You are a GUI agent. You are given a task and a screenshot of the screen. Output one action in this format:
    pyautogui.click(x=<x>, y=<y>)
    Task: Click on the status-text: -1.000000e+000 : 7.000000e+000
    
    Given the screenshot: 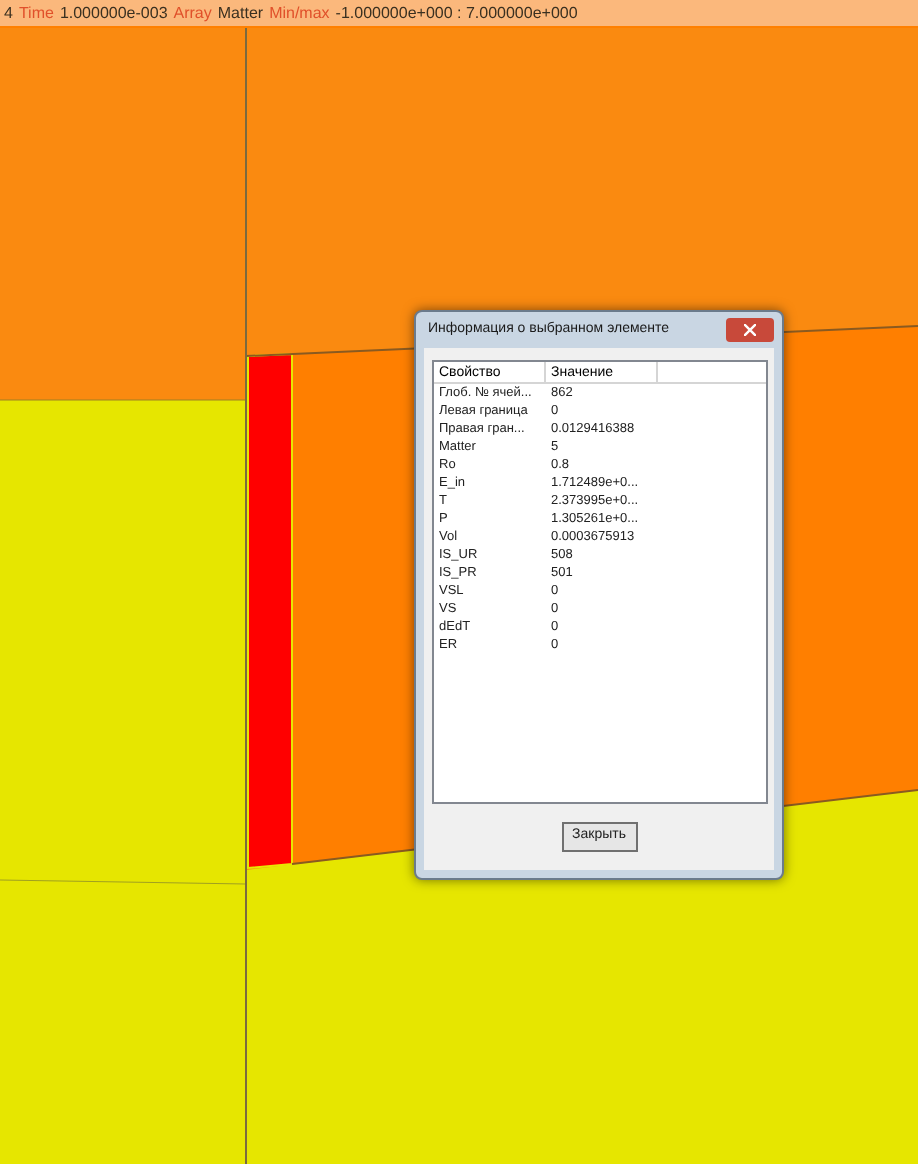 What is the action you would take?
    pyautogui.click(x=456, y=13)
    